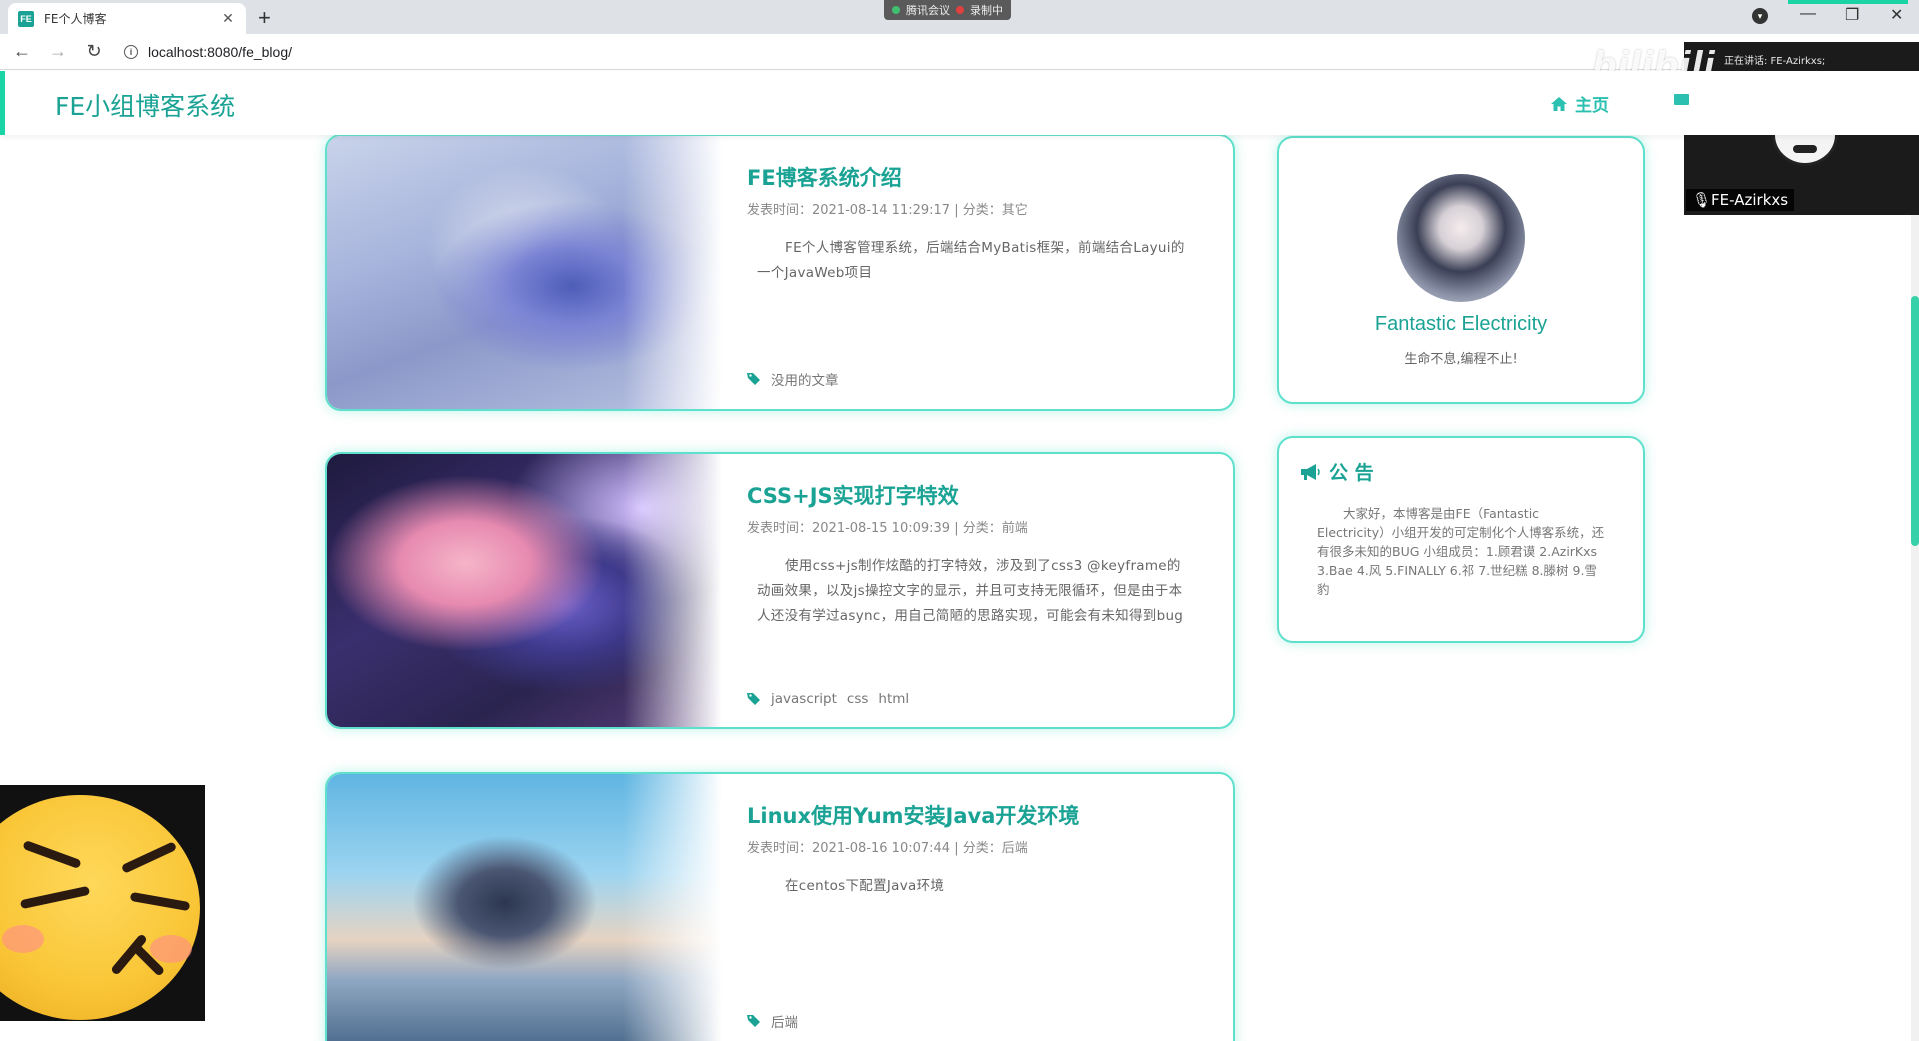 This screenshot has height=1041, width=1919. Describe the element at coordinates (127, 18) in the screenshot. I see `browser-tab: FE FE个人博客 ✕` at that location.